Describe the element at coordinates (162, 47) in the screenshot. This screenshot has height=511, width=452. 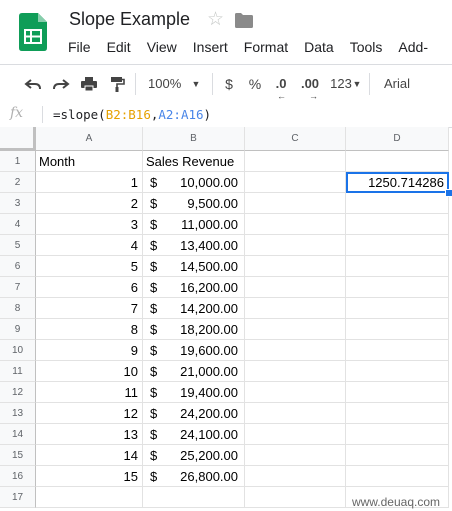
I see `menu-view: View` at that location.